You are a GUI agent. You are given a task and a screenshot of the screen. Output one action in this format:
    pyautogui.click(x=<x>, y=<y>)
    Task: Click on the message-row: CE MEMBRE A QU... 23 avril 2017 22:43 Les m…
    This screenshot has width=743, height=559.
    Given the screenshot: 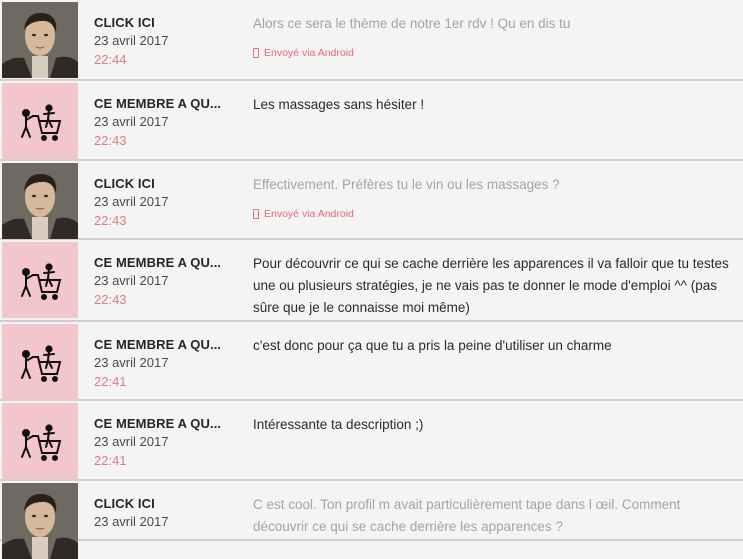 What is the action you would take?
    pyautogui.click(x=371, y=121)
    